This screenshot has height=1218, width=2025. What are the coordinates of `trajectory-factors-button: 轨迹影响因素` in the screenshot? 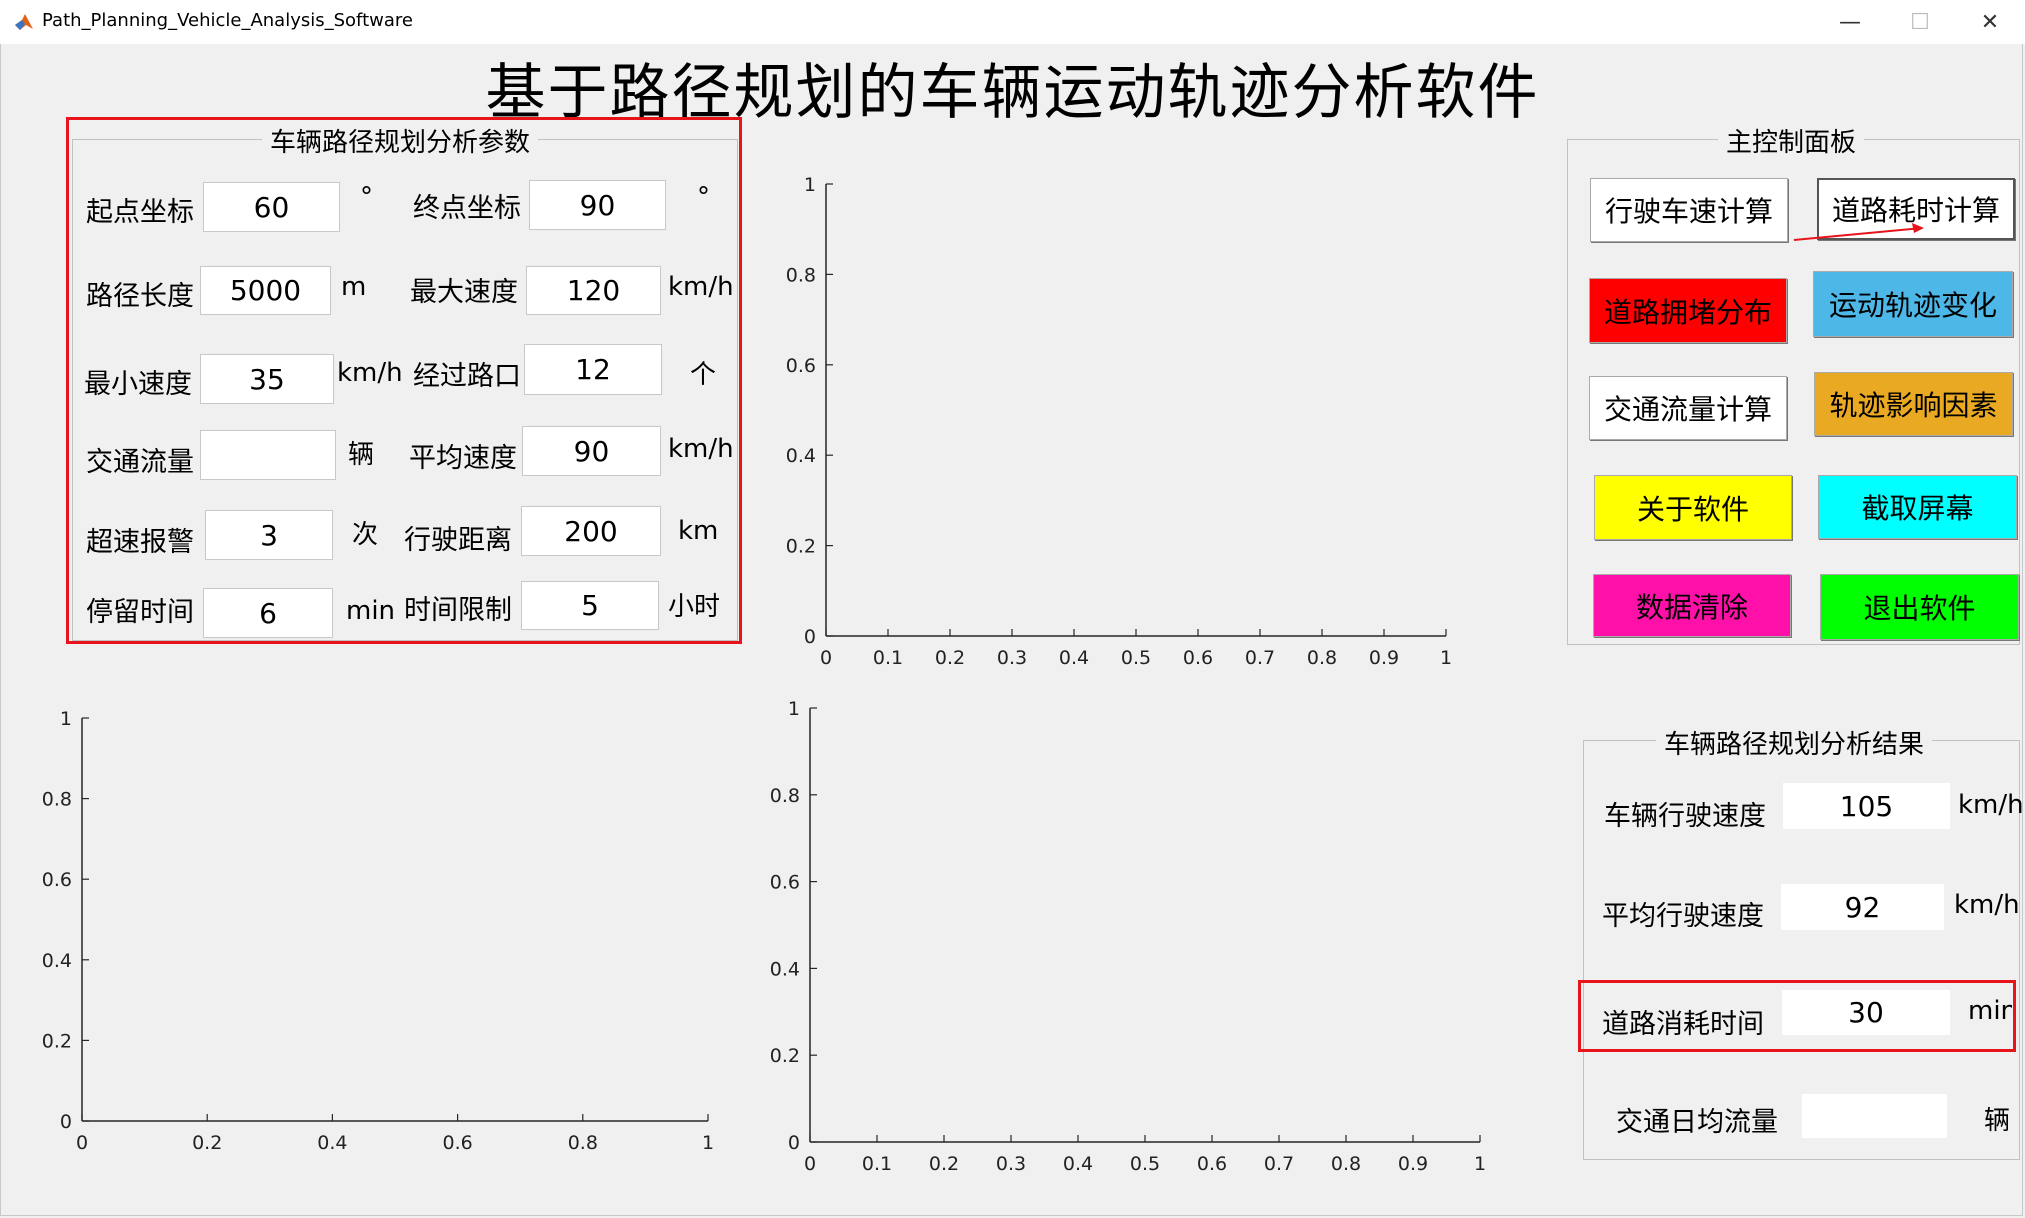 It's located at (1913, 404).